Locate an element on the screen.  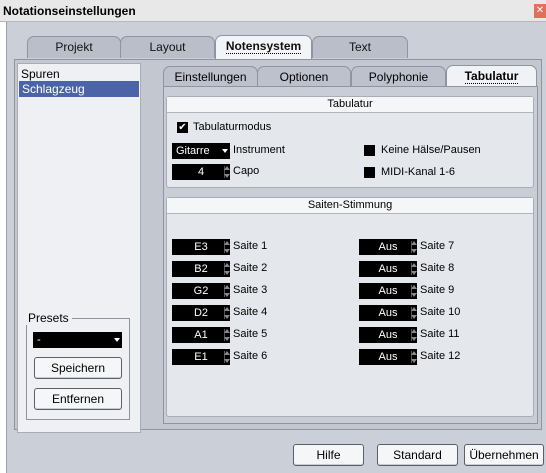
window-title: Notationseinstellungen is located at coordinates (69, 11).